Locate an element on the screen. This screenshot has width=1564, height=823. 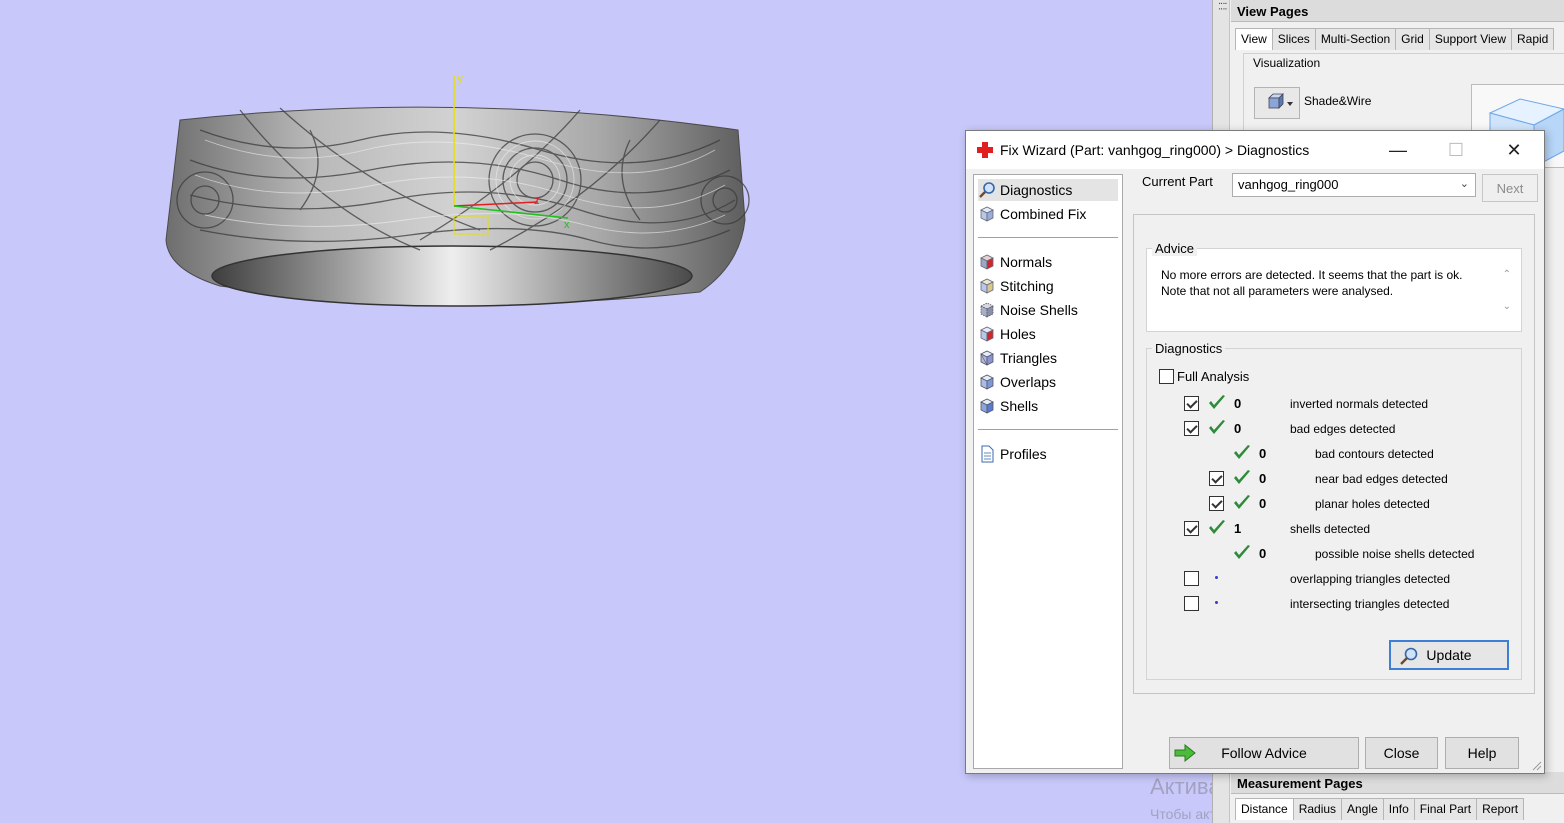
tab-multi-section: Multi-Section is located at coordinates (1355, 39).